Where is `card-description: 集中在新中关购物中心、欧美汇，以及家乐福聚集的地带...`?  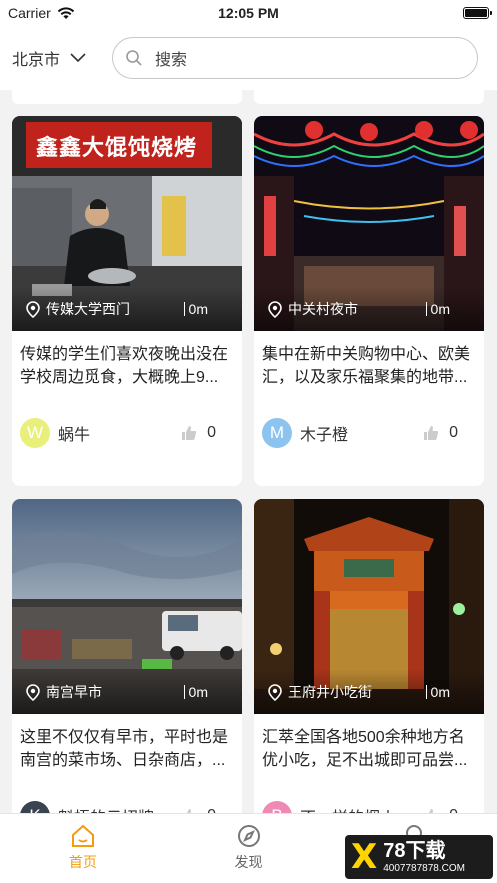 card-description: 集中在新中关购物中心、欧美汇，以及家乐福聚集的地带... is located at coordinates (366, 366).